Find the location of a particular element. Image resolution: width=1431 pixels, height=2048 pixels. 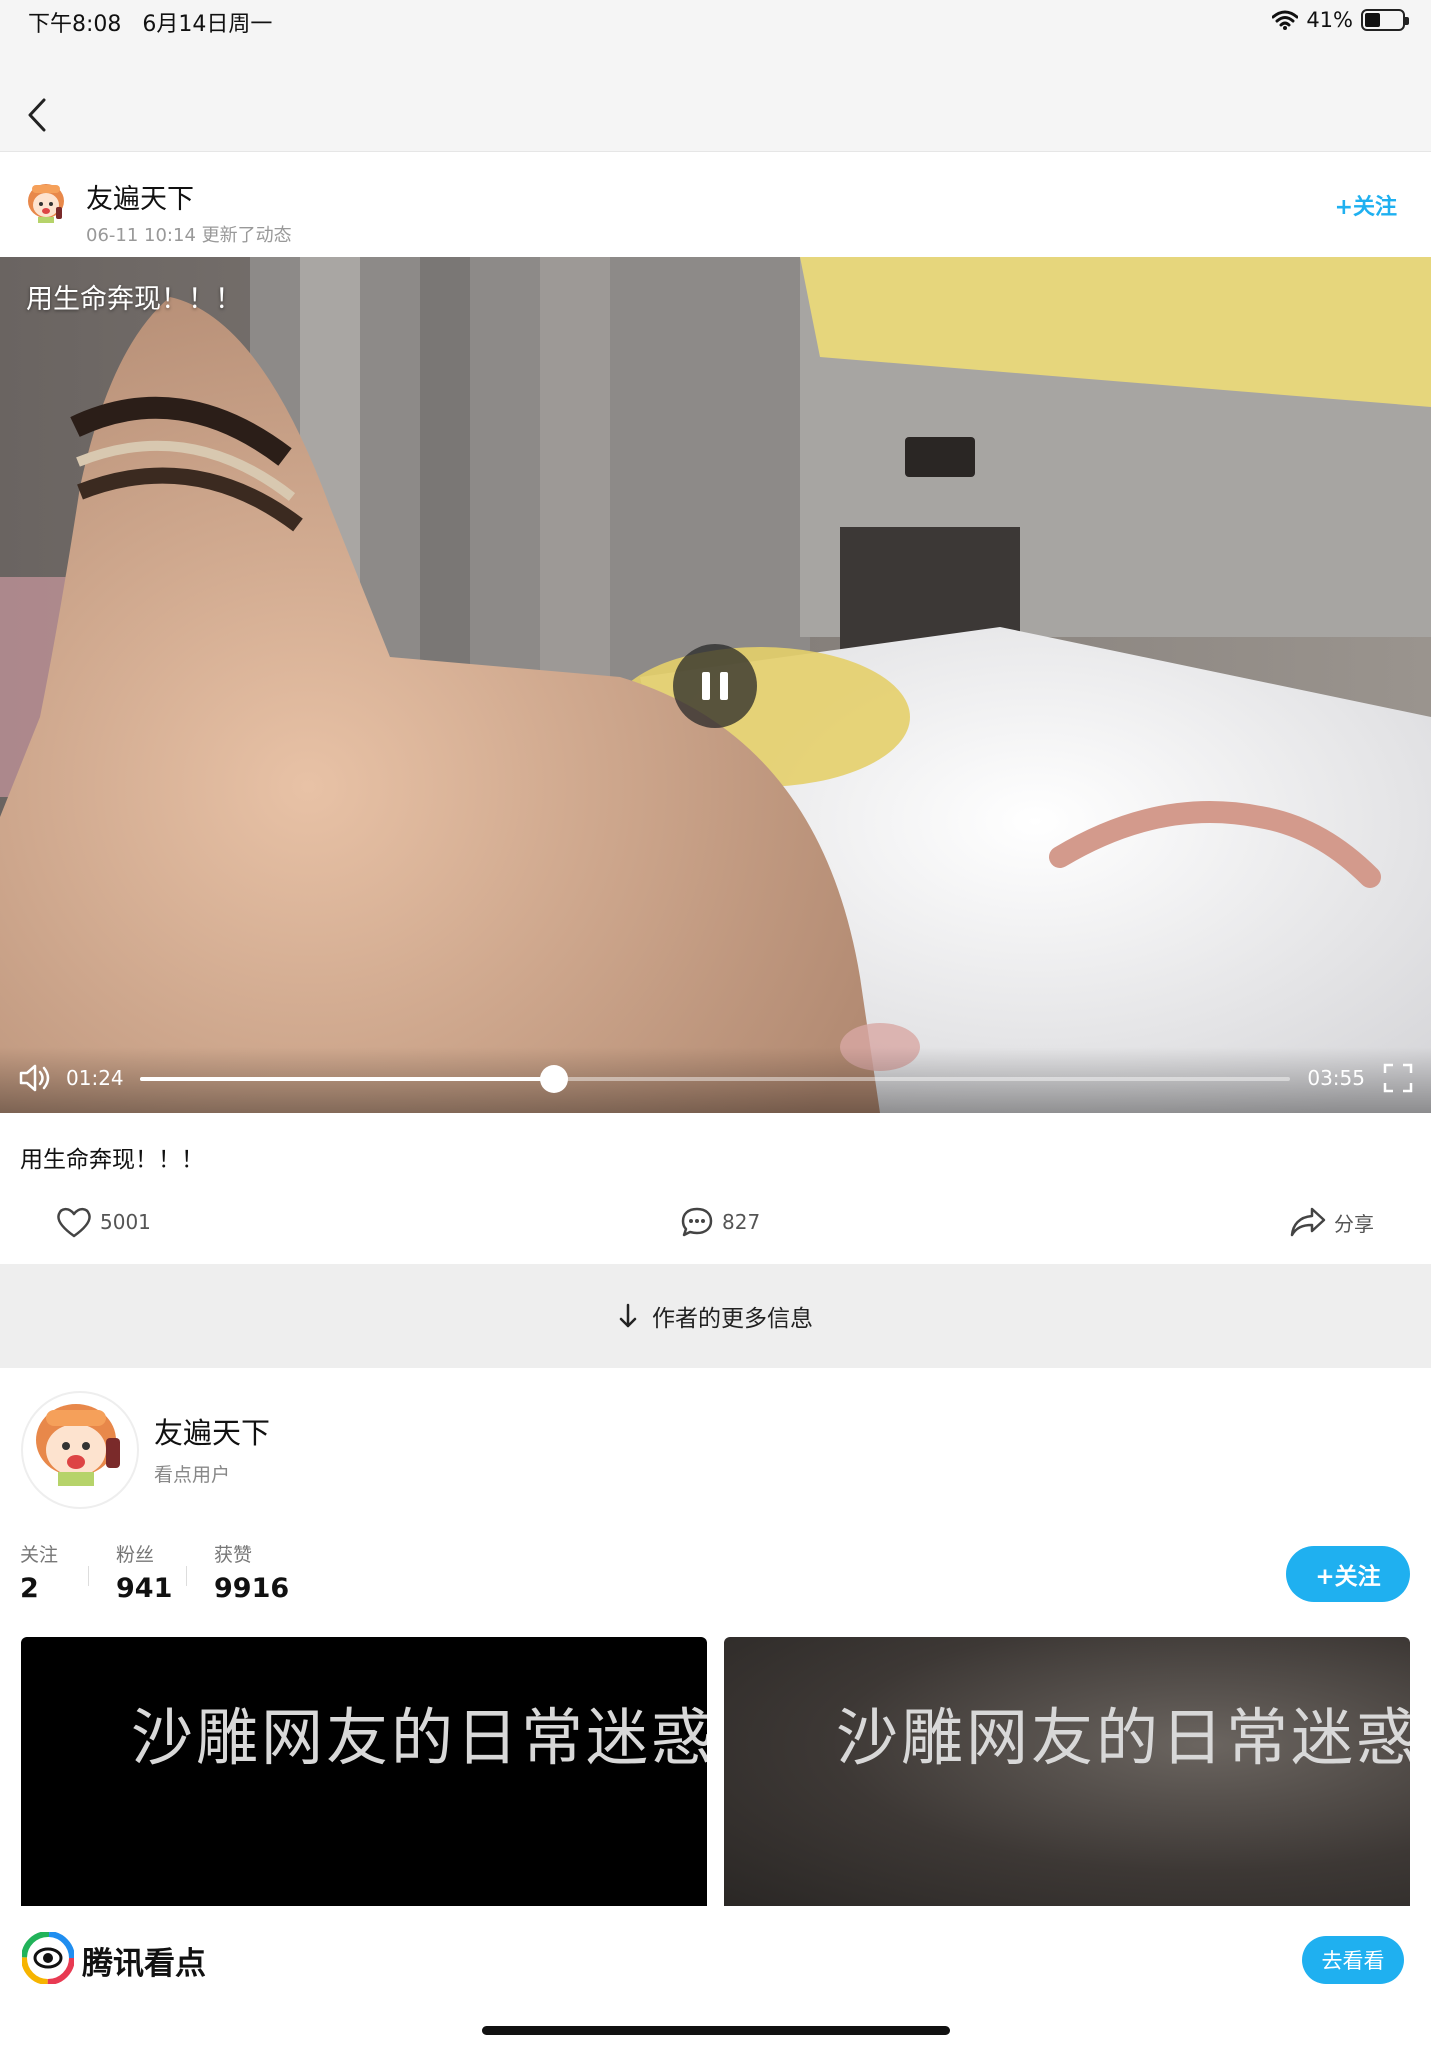

profile-name: 友遍天下 is located at coordinates (212, 1431).